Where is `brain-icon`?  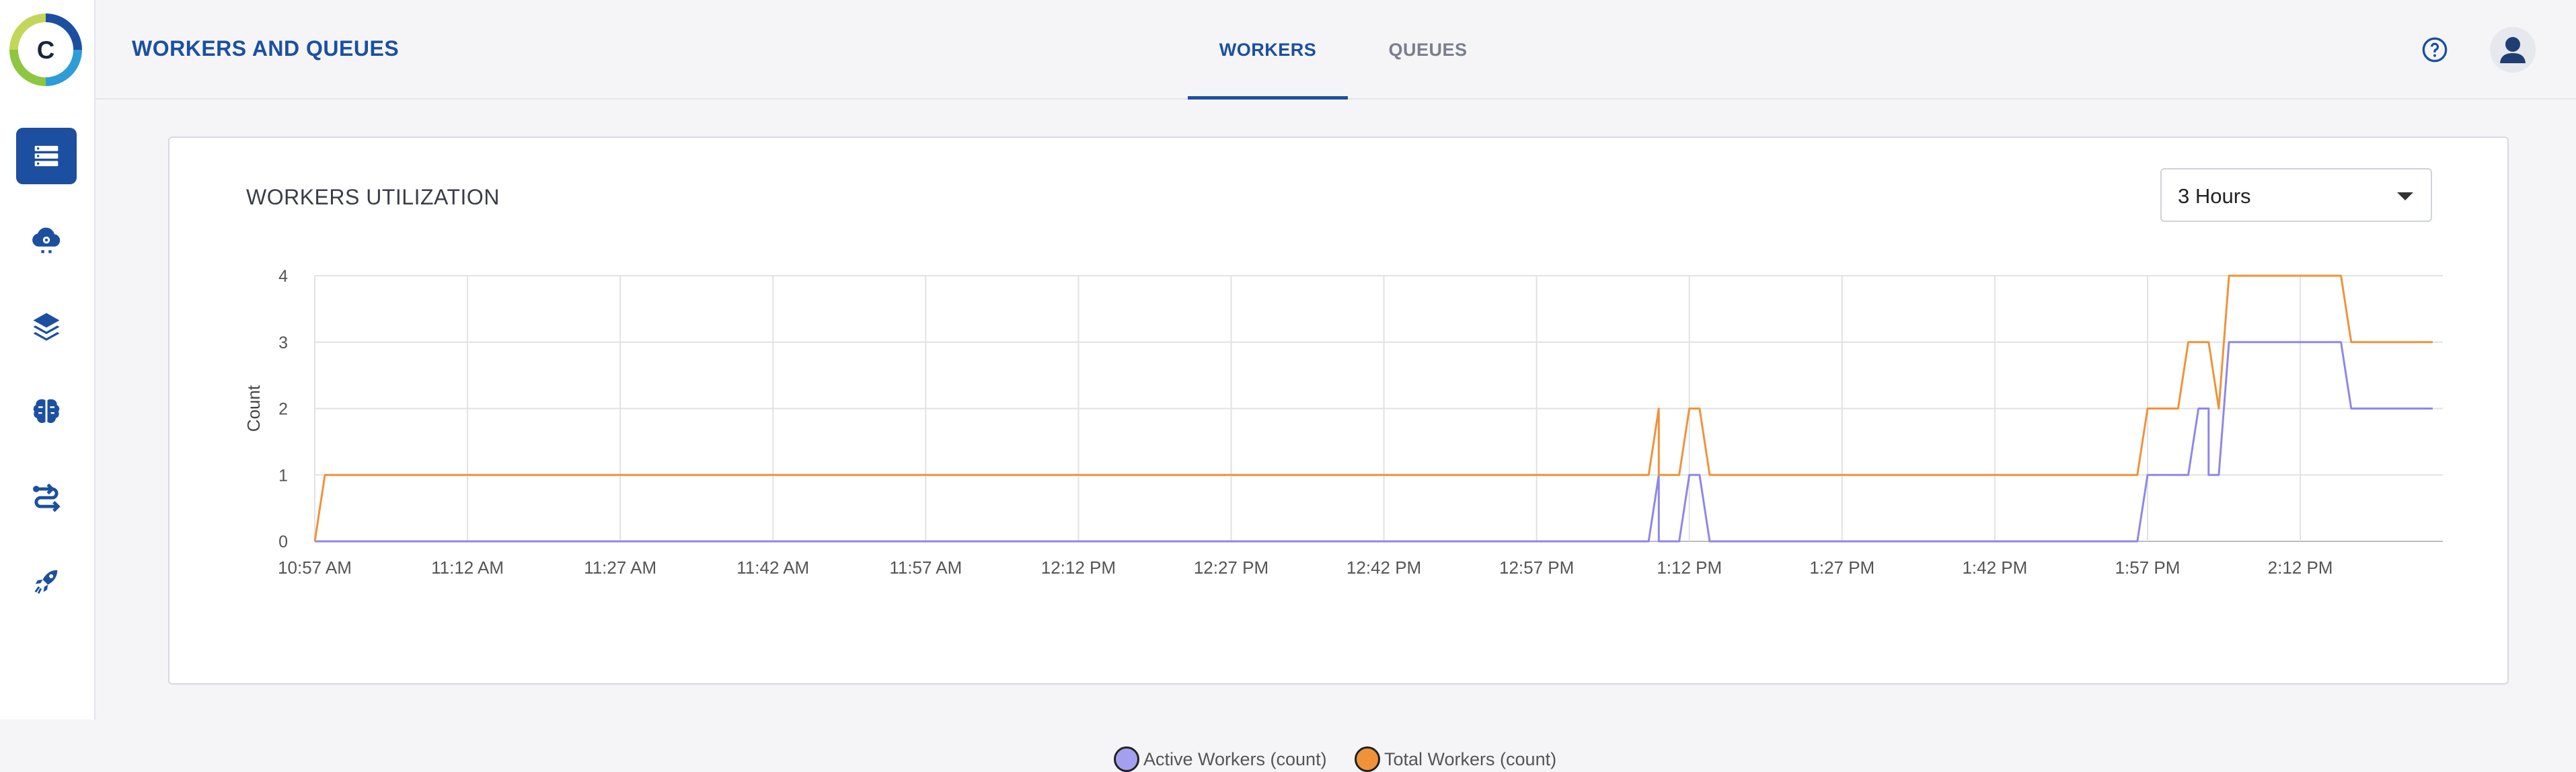 brain-icon is located at coordinates (46, 411).